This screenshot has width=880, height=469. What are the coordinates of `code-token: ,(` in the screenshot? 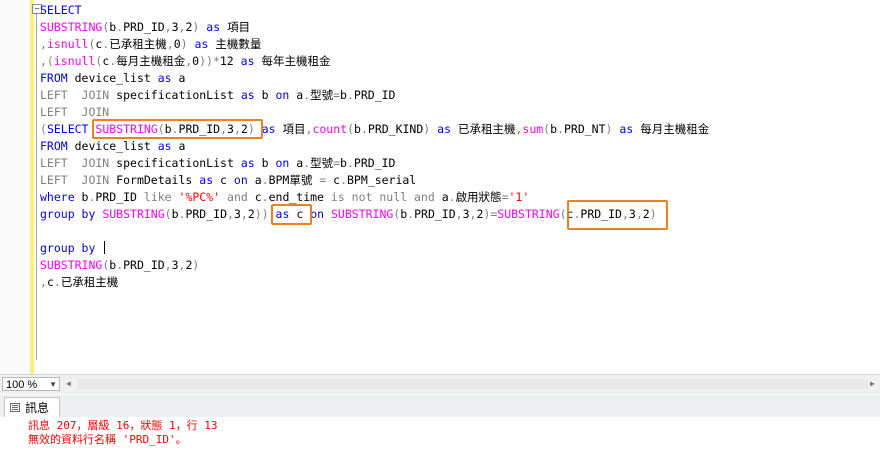 It's located at (47, 61).